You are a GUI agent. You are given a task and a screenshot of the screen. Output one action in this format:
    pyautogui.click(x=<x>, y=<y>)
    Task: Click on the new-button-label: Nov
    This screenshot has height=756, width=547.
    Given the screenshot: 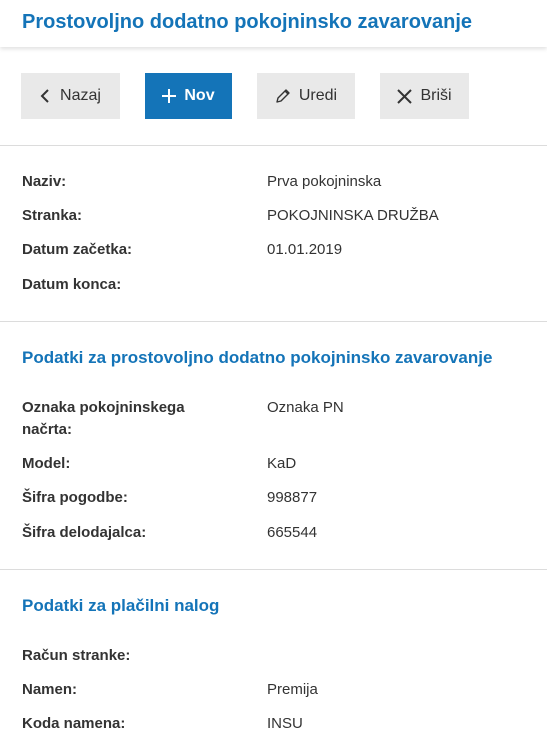 What is the action you would take?
    pyautogui.click(x=199, y=95)
    